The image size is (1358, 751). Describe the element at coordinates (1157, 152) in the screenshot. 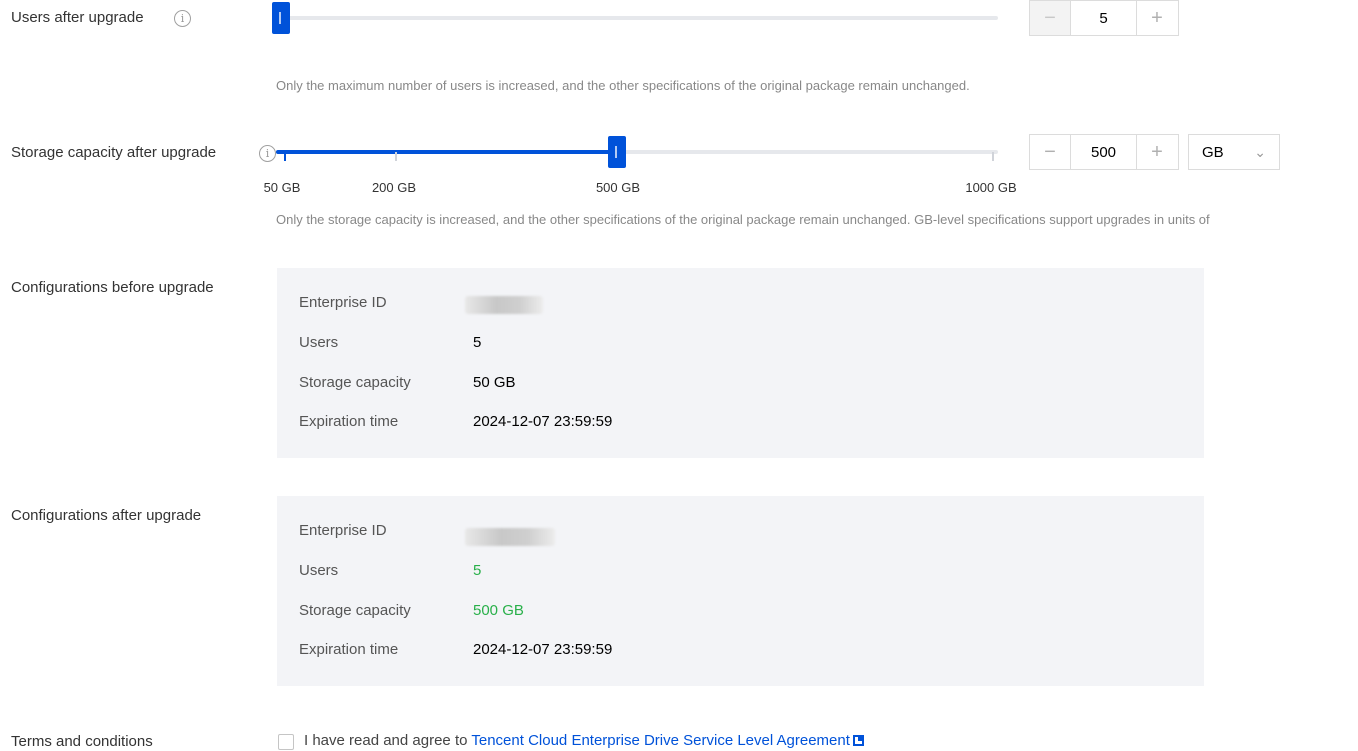

I see `storage-increment-button: +` at that location.